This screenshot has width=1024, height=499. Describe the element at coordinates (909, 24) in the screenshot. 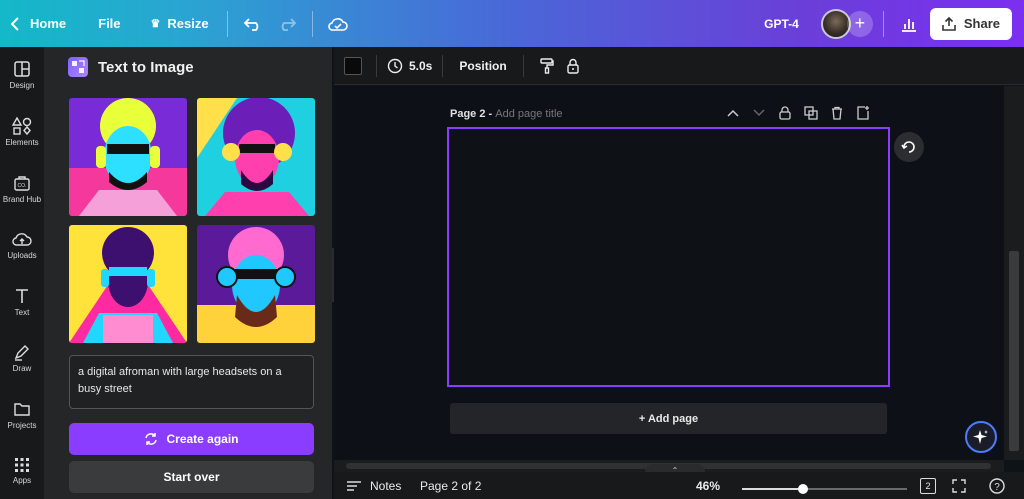

I see `insights-button` at that location.